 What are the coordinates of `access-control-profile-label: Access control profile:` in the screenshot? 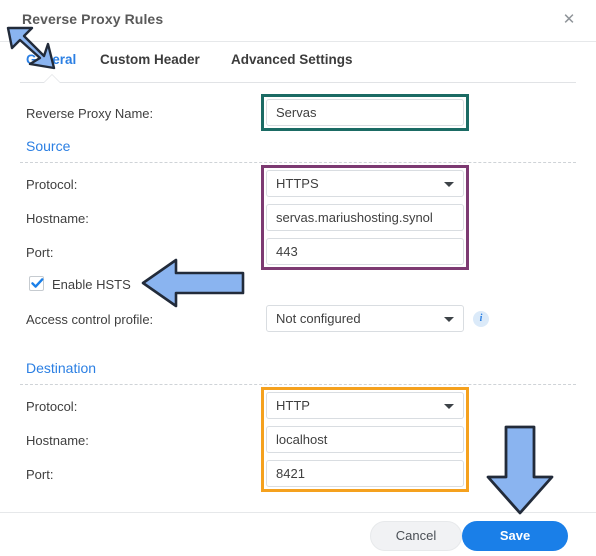 It's located at (90, 319).